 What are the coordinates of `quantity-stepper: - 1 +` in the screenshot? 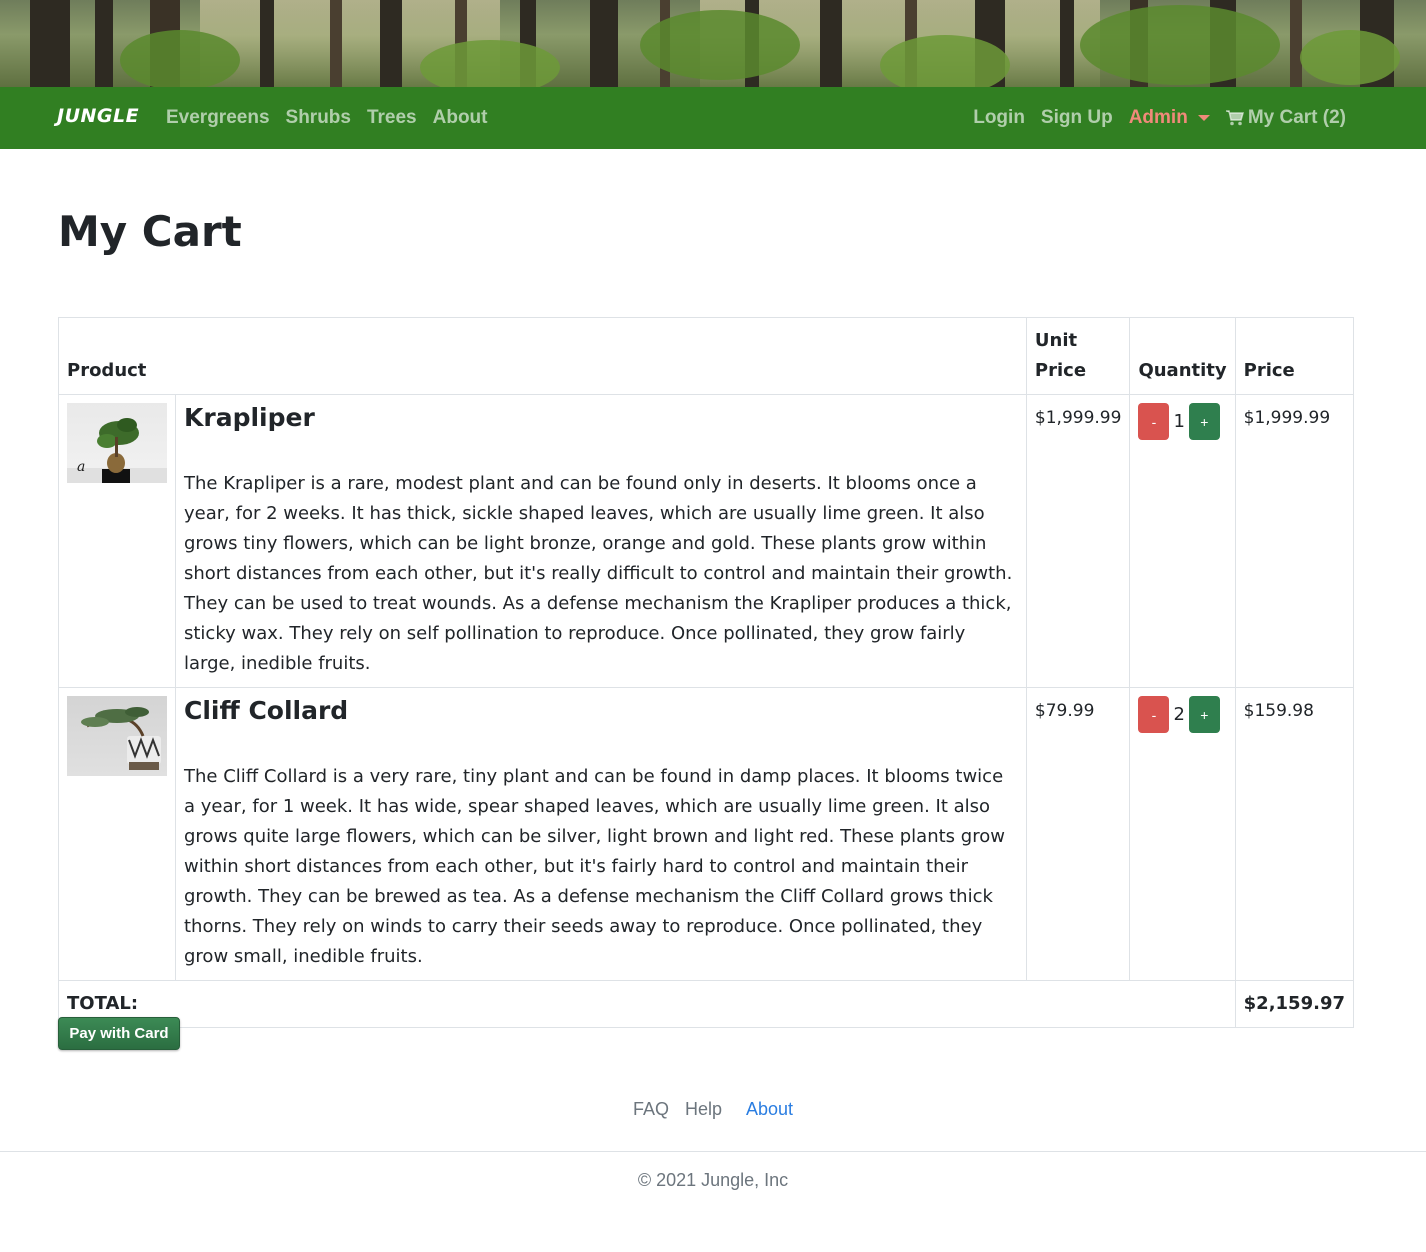 It's located at (1182, 421).